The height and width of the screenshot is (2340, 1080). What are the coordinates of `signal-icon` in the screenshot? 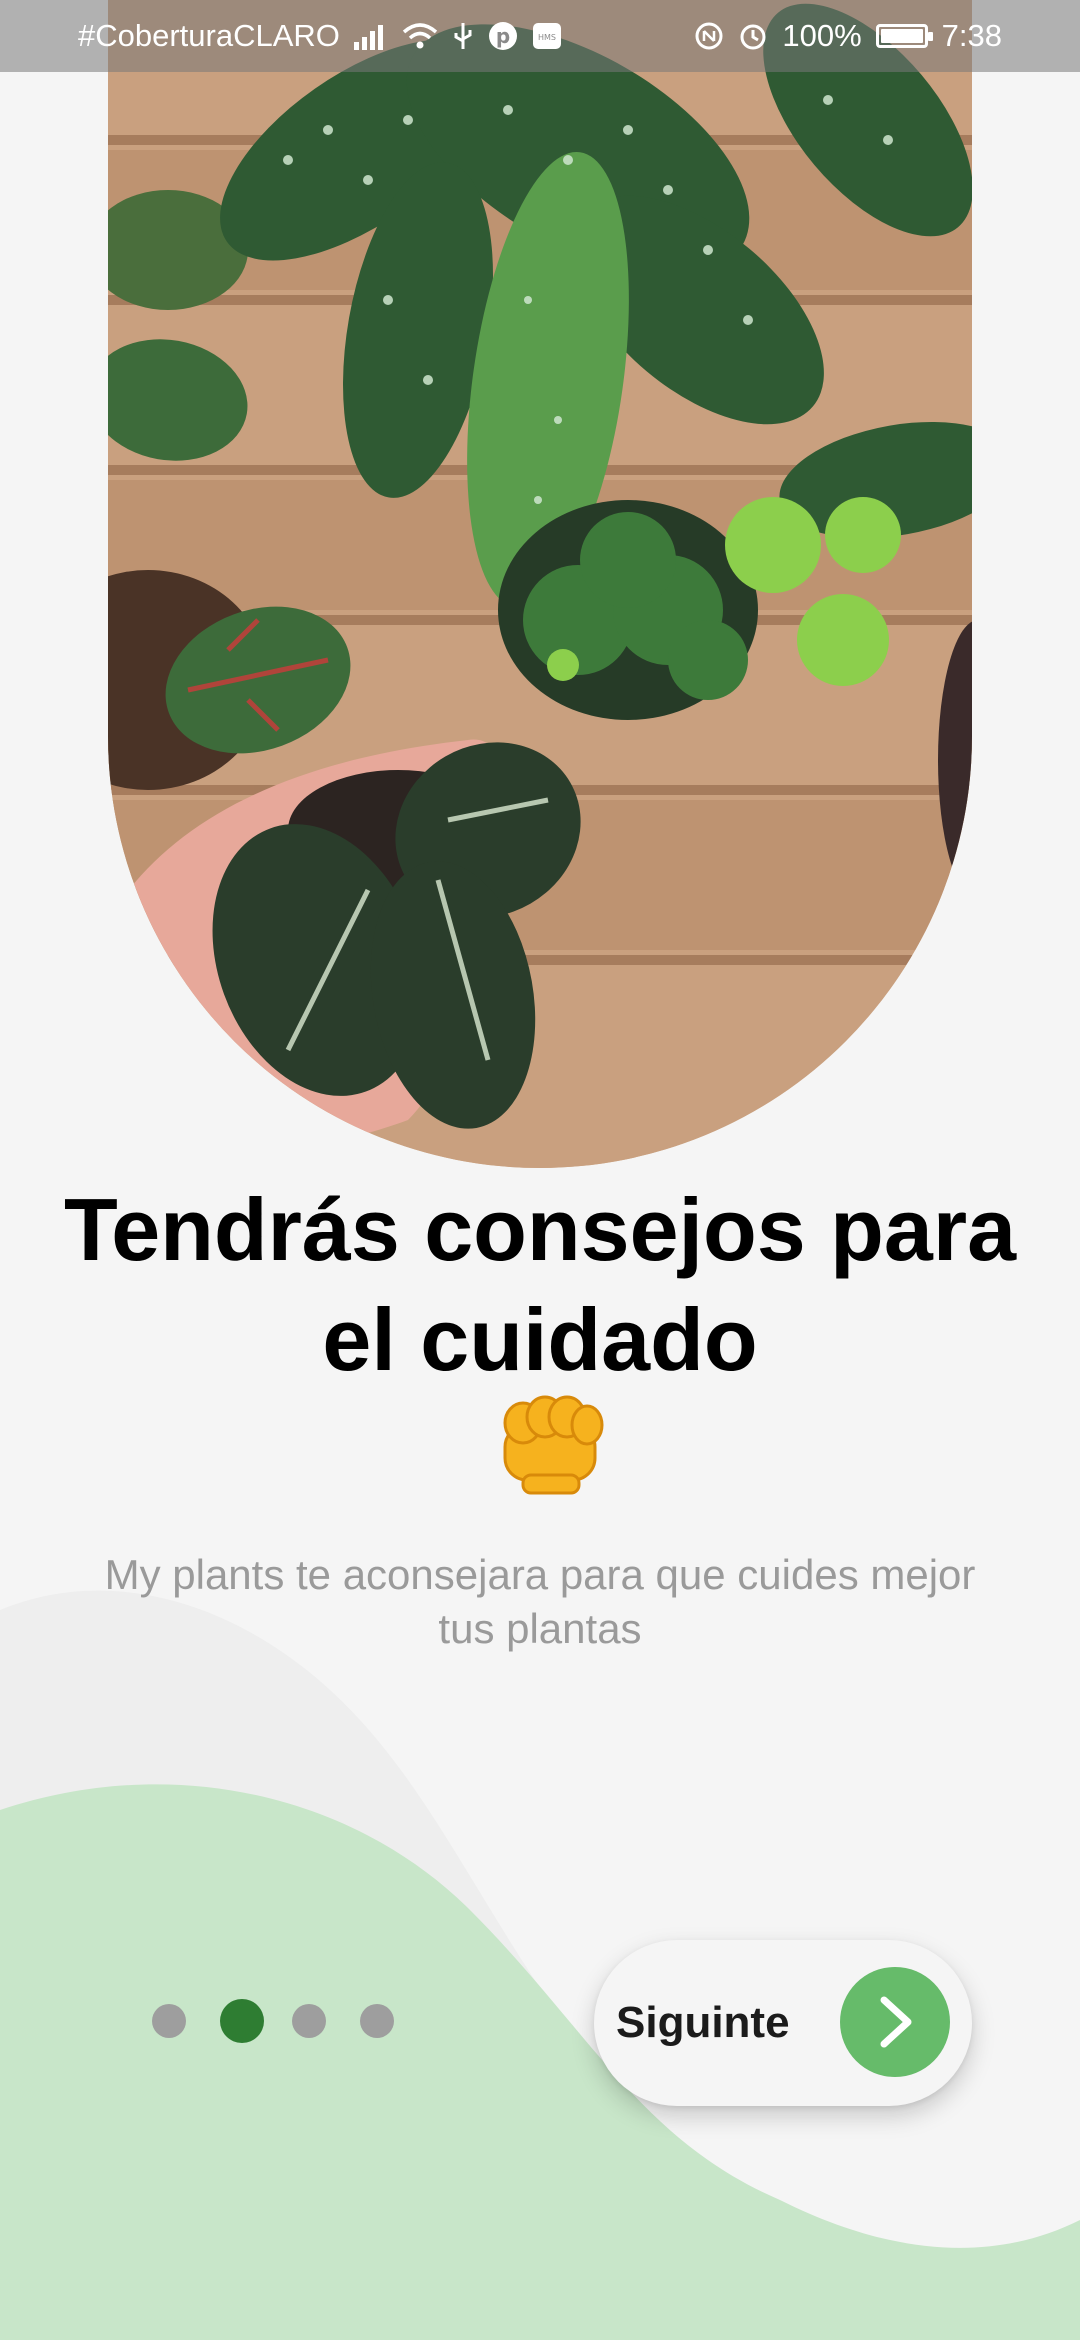 It's located at (370, 36).